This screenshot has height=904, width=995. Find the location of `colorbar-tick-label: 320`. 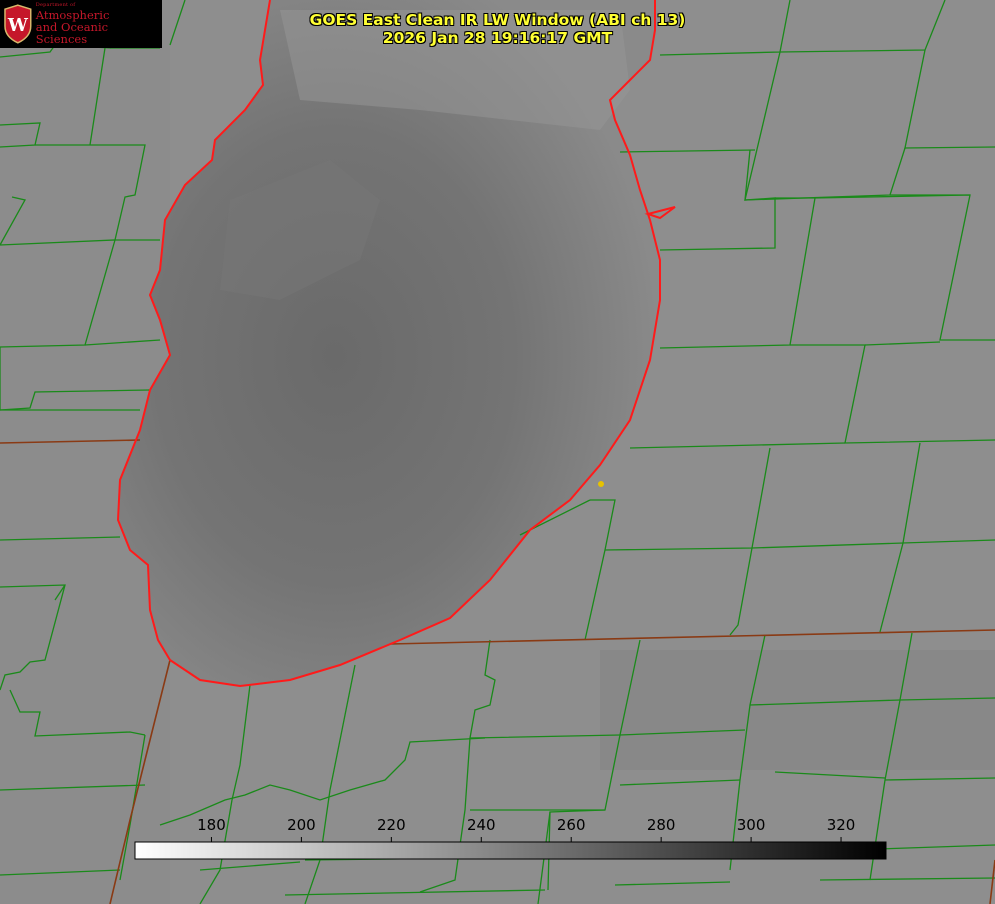

colorbar-tick-label: 320 is located at coordinates (841, 825).